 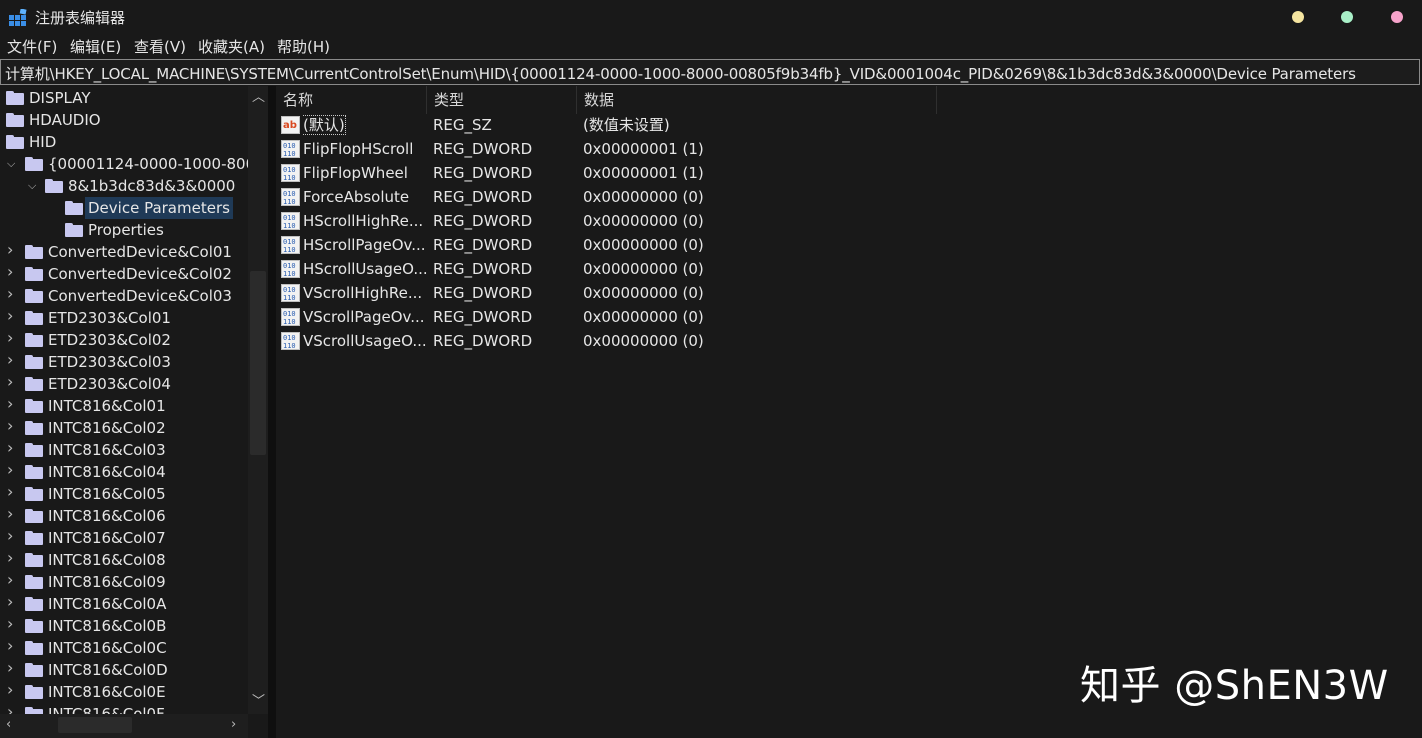 I want to click on maximize-button, so click(x=1347, y=17).